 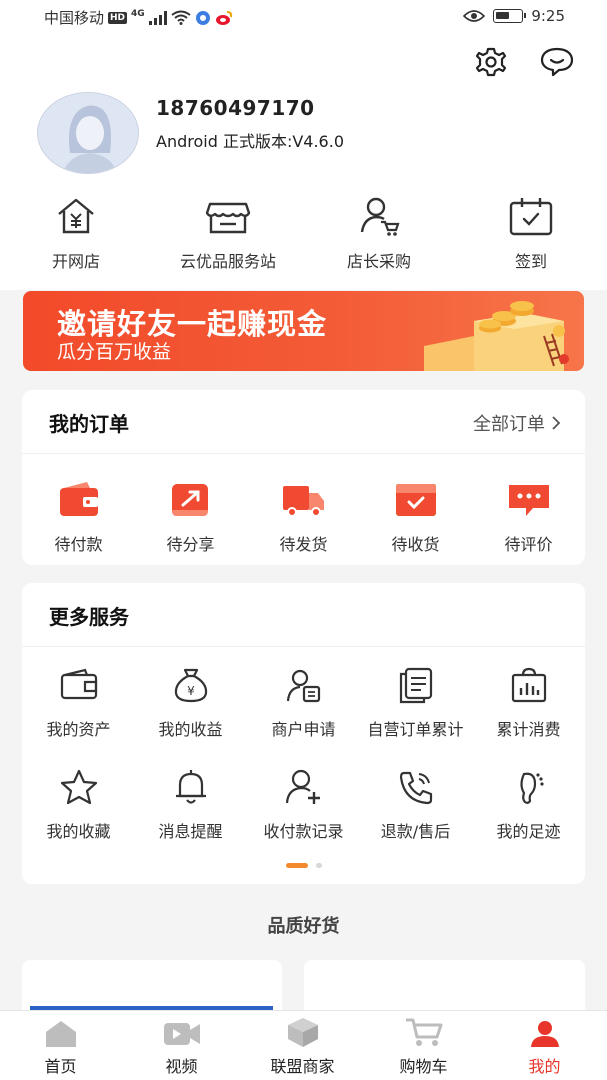 I want to click on quick-label: 签到, so click(x=530, y=261).